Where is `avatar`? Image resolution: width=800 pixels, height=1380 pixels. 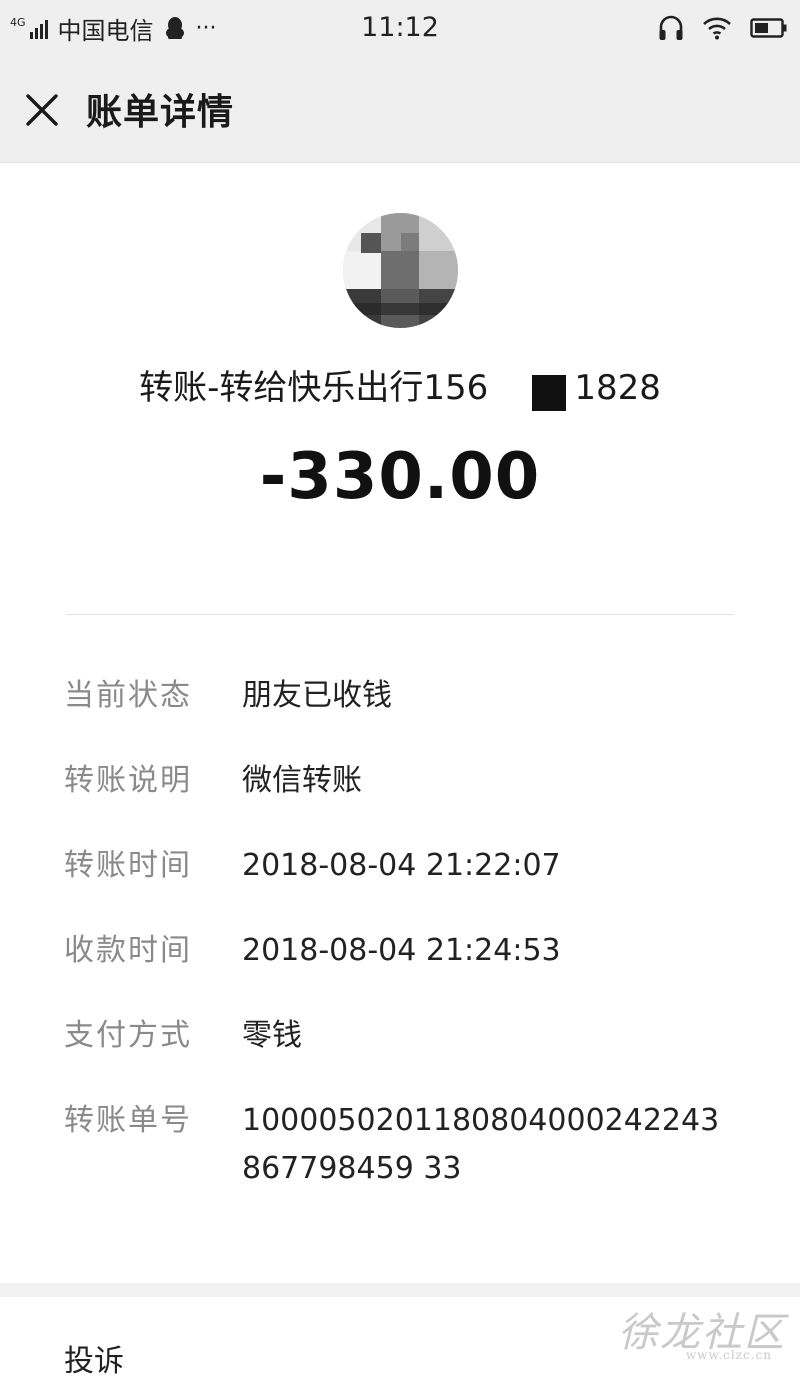
avatar is located at coordinates (400, 270).